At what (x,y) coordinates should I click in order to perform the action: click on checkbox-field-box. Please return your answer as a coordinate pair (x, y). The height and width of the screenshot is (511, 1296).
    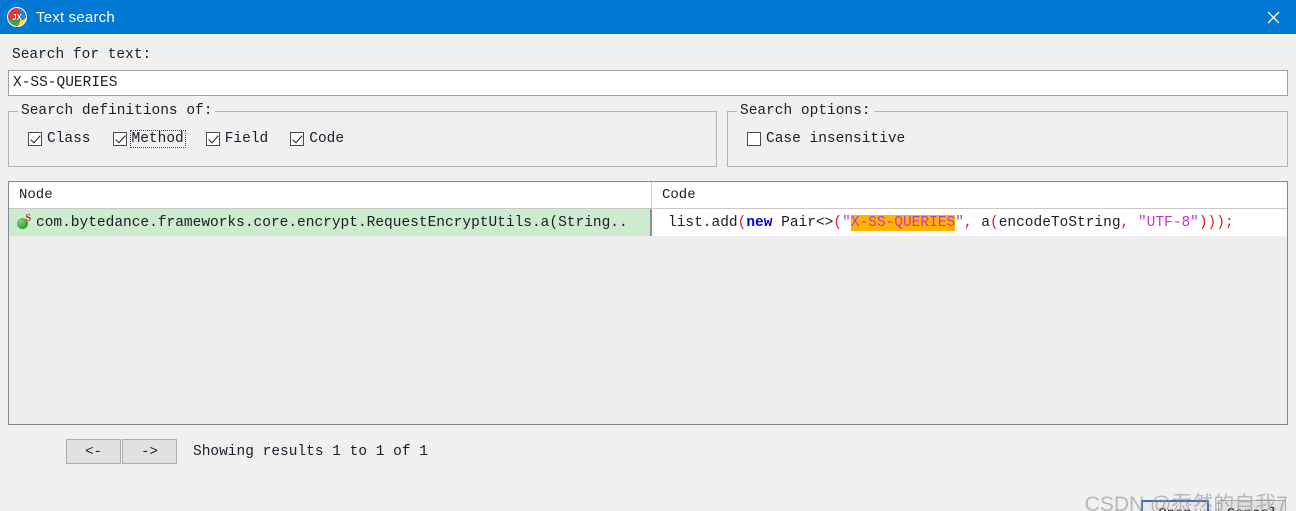
    Looking at the image, I should click on (212, 139).